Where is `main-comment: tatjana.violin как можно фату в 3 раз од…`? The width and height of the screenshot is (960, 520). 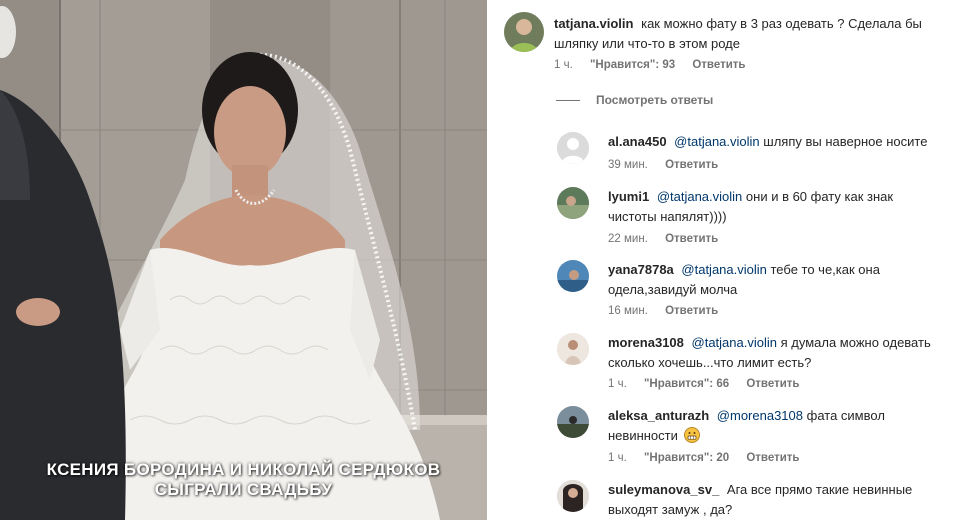 main-comment: tatjana.violin как можно фату в 3 раз од… is located at coordinates (749, 34).